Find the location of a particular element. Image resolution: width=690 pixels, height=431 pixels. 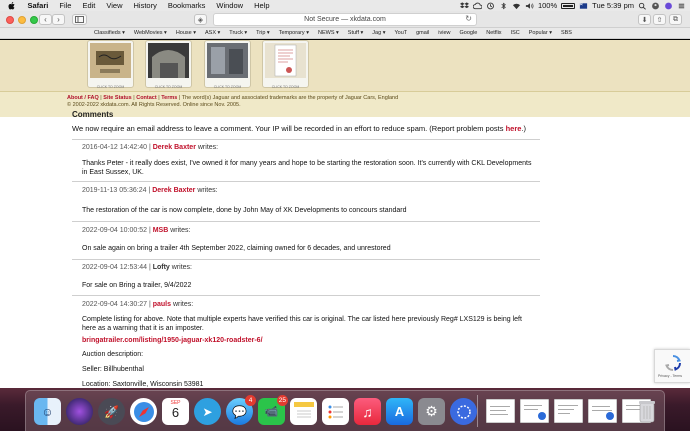

bookmark-sbs: SBS is located at coordinates (566, 33).